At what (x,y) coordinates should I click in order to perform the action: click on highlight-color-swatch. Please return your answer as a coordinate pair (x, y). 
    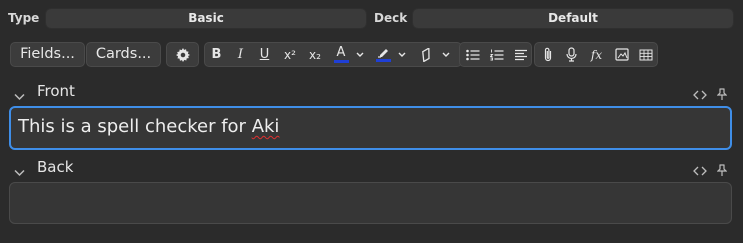
    Looking at the image, I should click on (383, 60).